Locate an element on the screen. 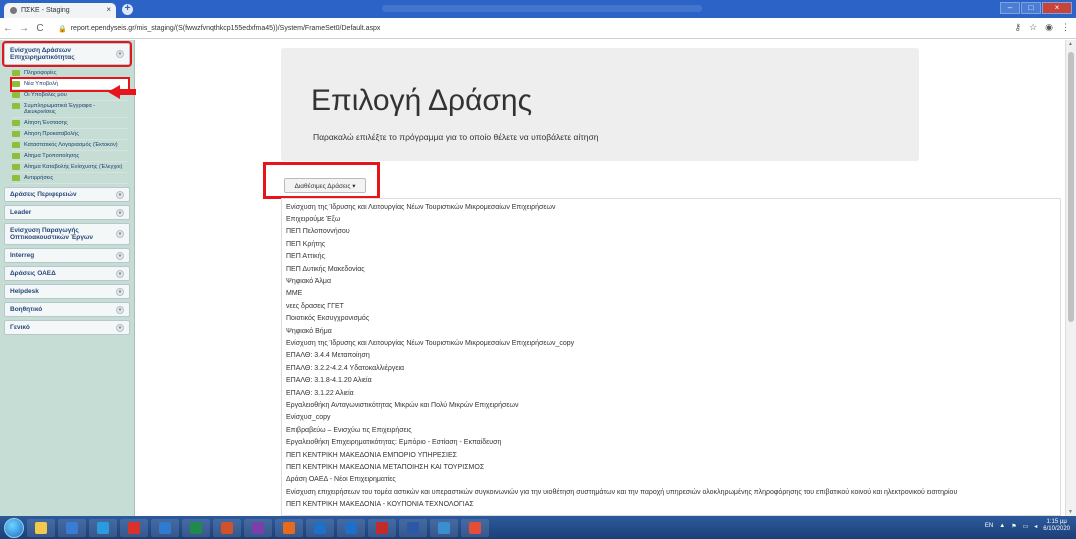  taskbar-ie-button is located at coordinates (103, 527).